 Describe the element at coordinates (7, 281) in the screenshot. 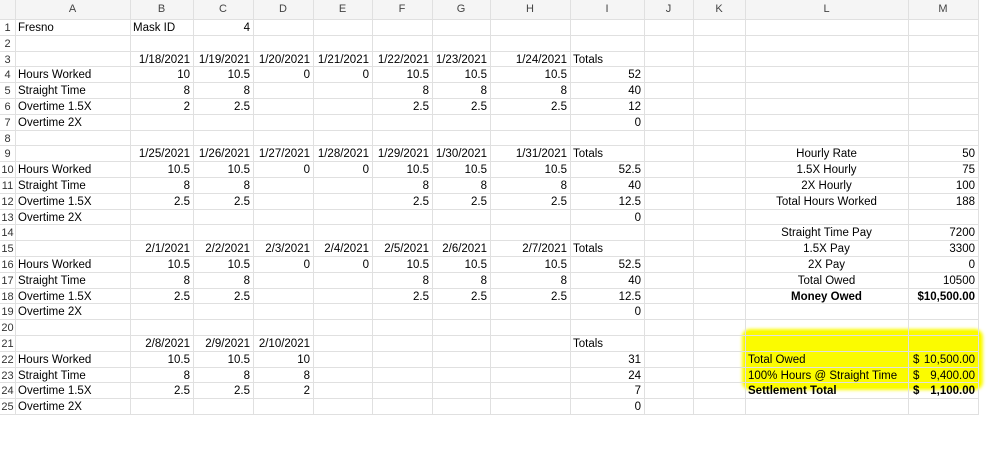

I see `row-header-17: 17` at that location.